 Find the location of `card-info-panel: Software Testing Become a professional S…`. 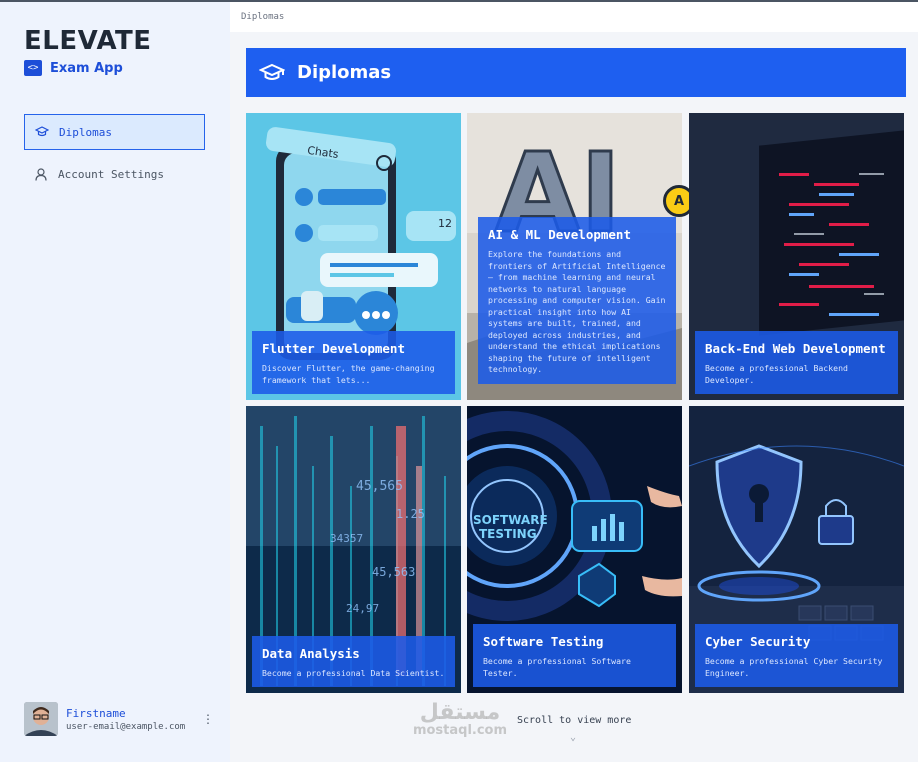

card-info-panel: Software Testing Become a professional S… is located at coordinates (574, 655).